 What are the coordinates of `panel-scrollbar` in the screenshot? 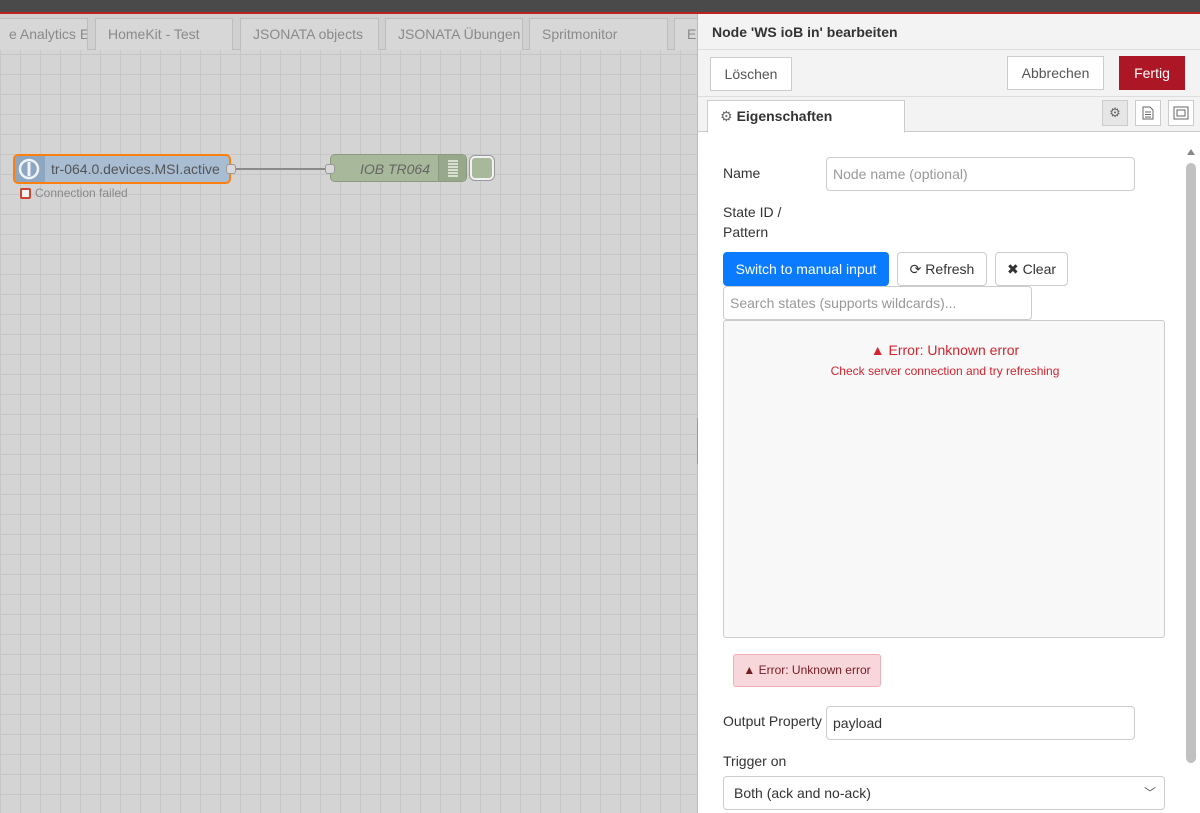 It's located at (1191, 481).